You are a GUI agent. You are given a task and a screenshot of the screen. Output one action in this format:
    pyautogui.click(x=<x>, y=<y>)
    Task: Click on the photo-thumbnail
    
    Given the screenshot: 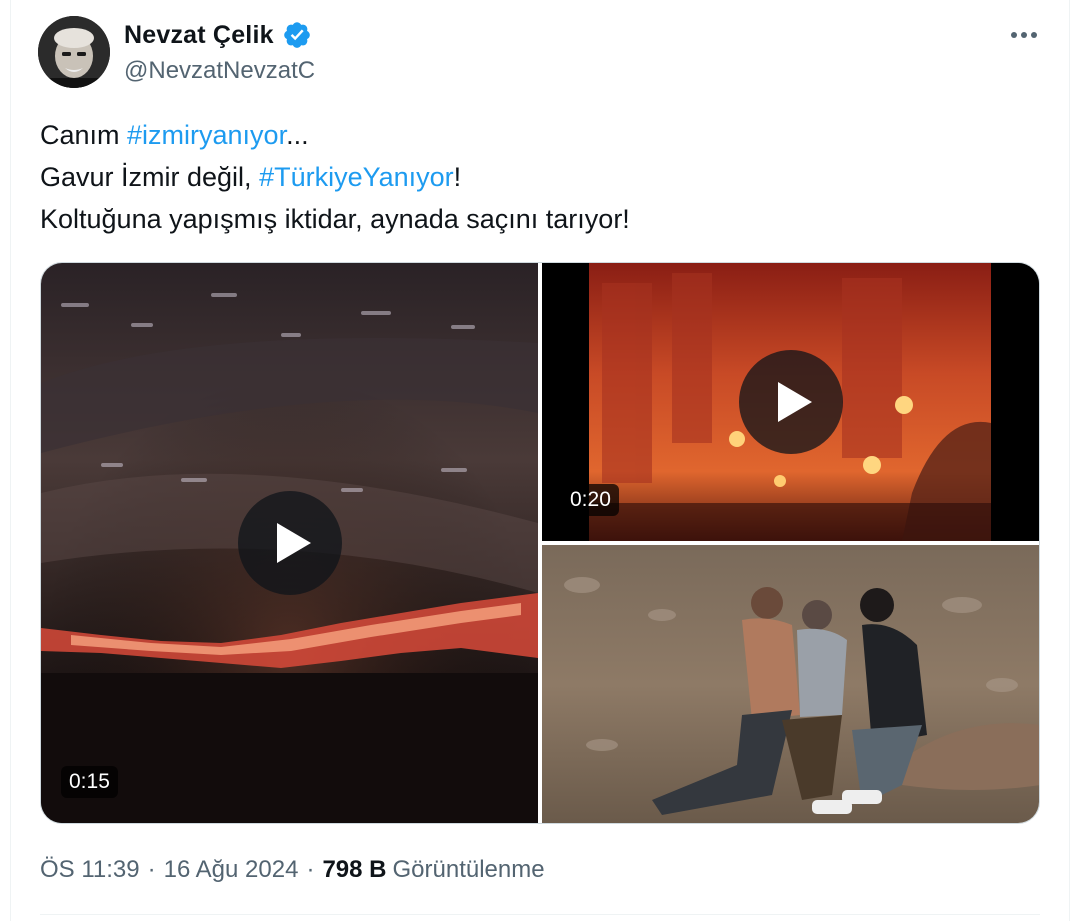 What is the action you would take?
    pyautogui.click(x=790, y=684)
    